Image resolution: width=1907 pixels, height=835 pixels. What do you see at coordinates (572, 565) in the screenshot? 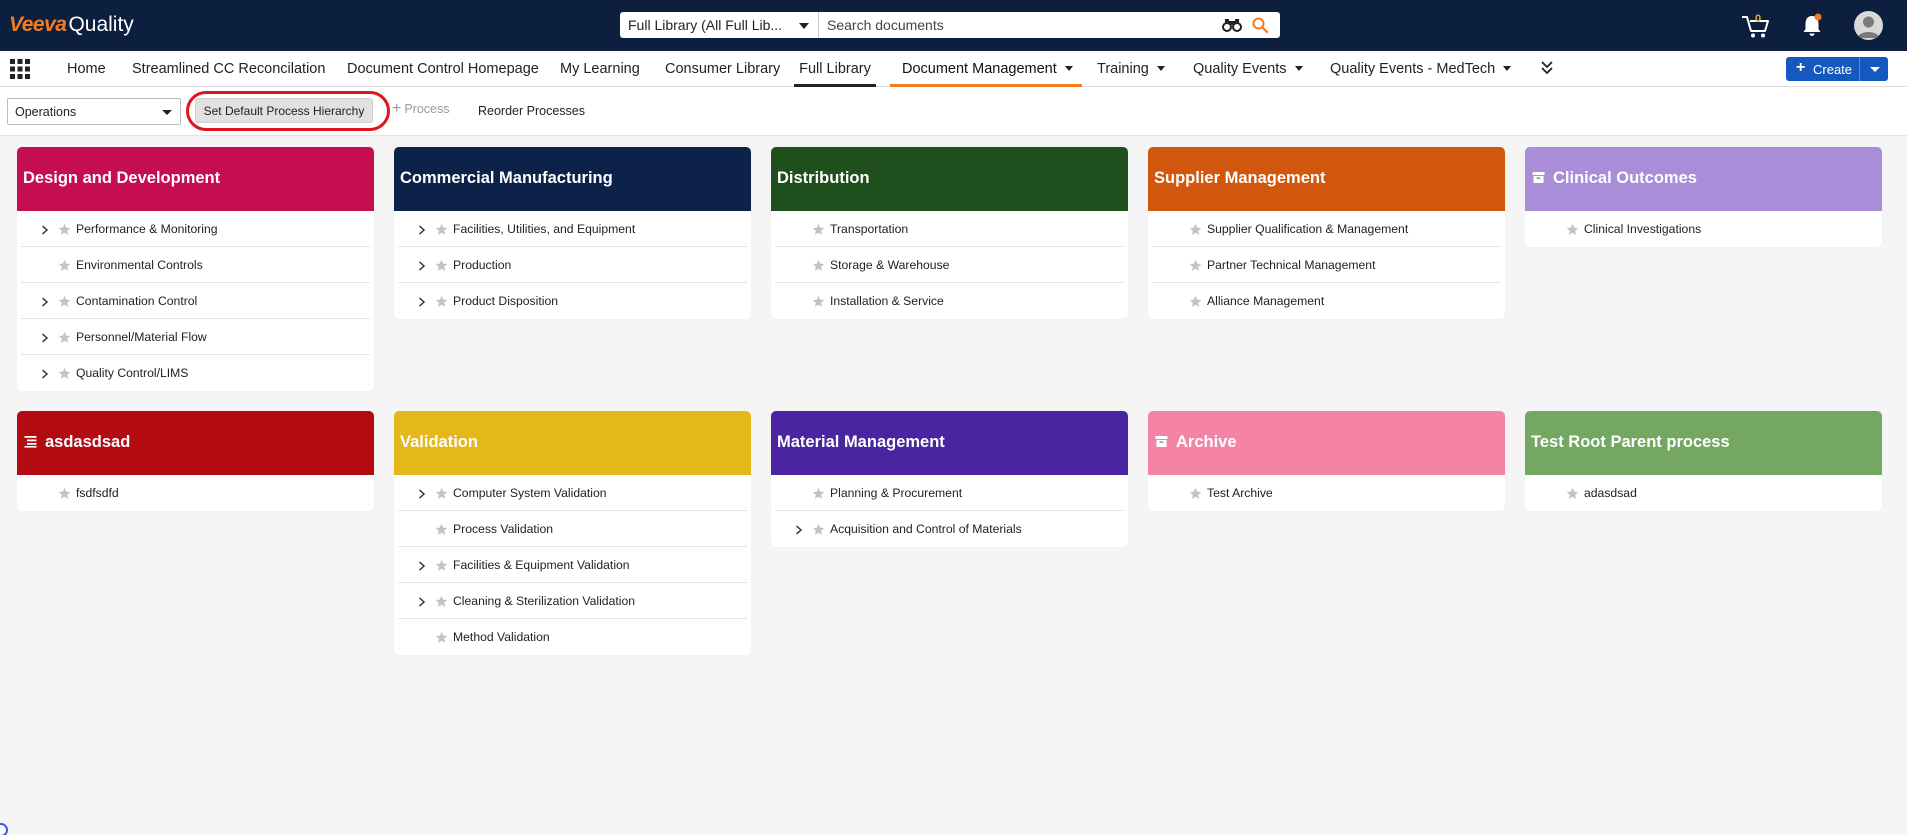
I see `process-item-facilities-equipment-validation: Facilities & Equipment Validation` at bounding box center [572, 565].